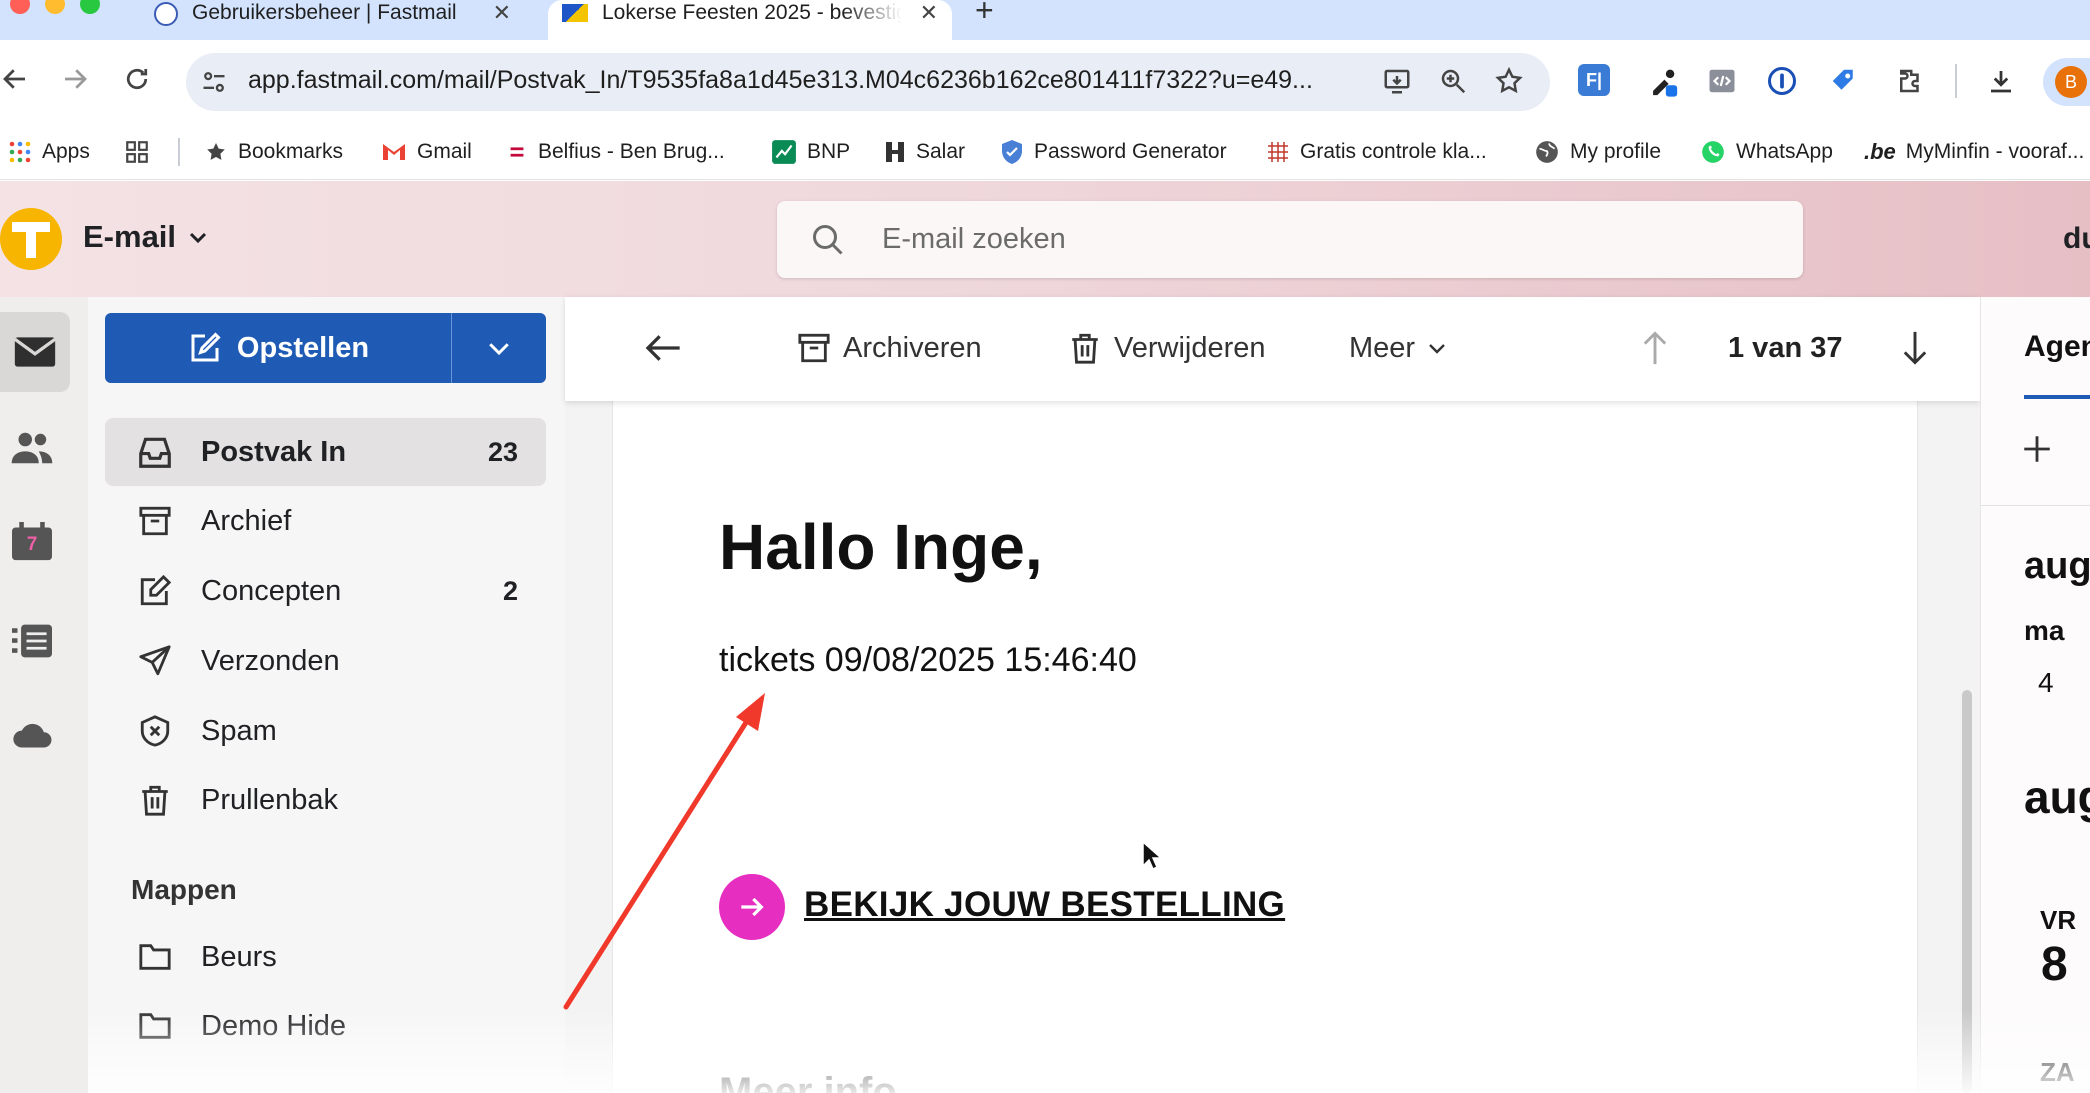  Describe the element at coordinates (325, 957) in the screenshot. I see `sidebar-item-beurs: Beurs` at that location.